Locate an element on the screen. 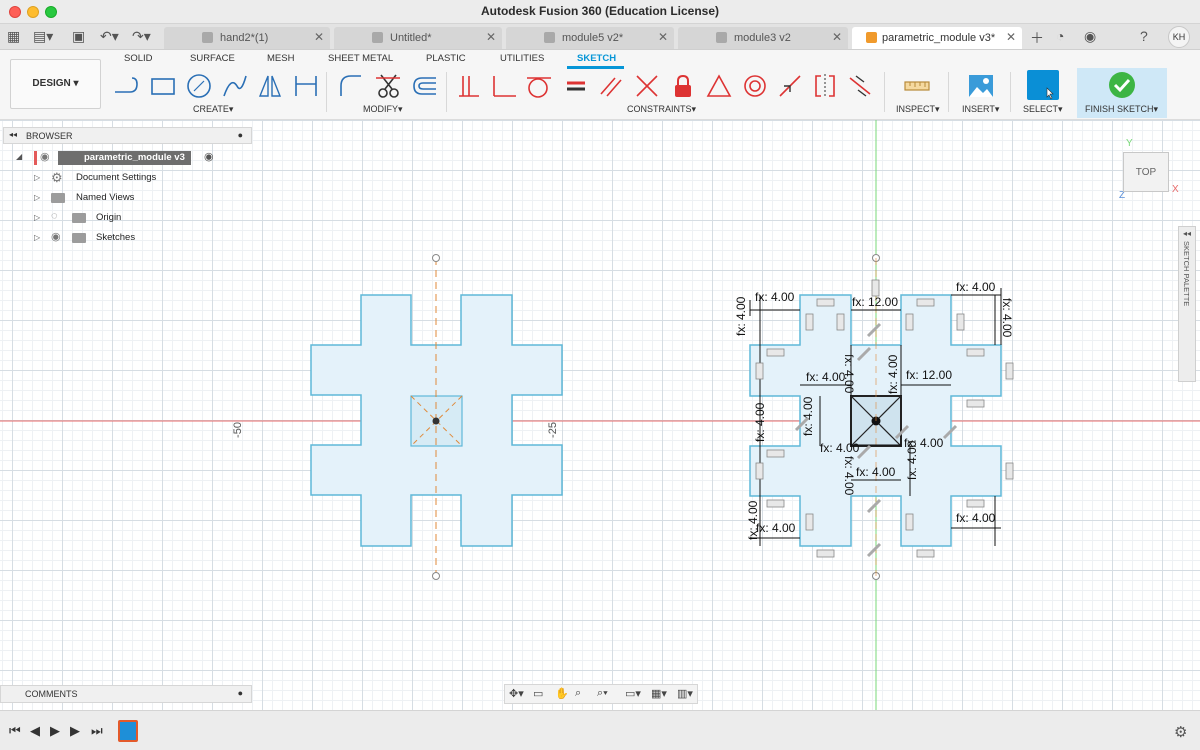 Image resolution: width=1200 pixels, height=750 pixels. document-tab: hand2*(1) ✕ is located at coordinates (247, 38).